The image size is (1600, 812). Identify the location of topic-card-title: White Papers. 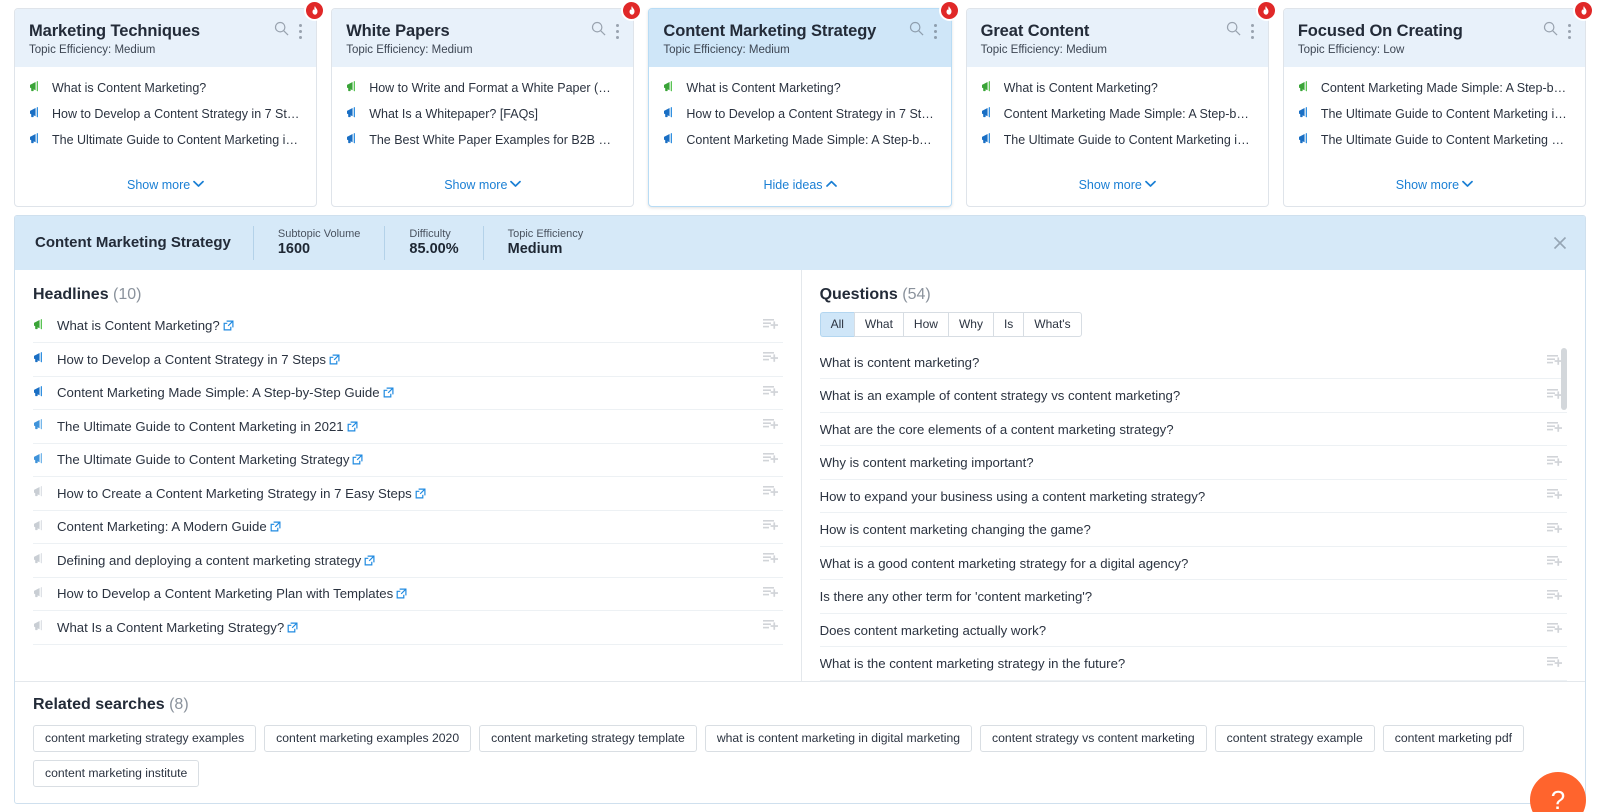
(398, 30).